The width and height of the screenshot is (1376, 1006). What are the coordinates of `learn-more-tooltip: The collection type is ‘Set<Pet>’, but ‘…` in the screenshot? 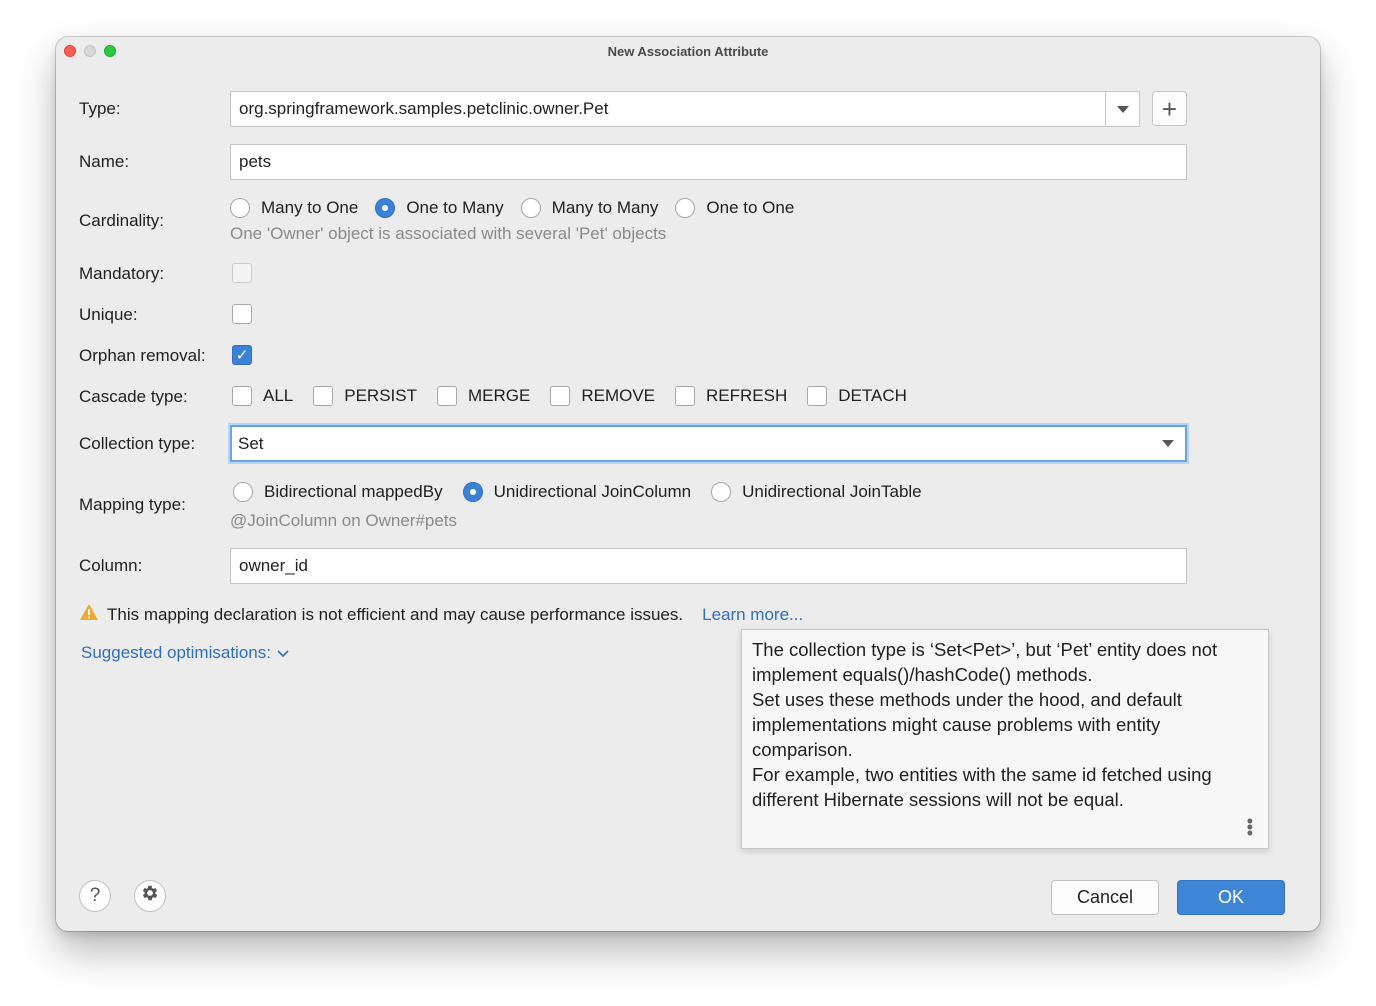 It's located at (1005, 739).